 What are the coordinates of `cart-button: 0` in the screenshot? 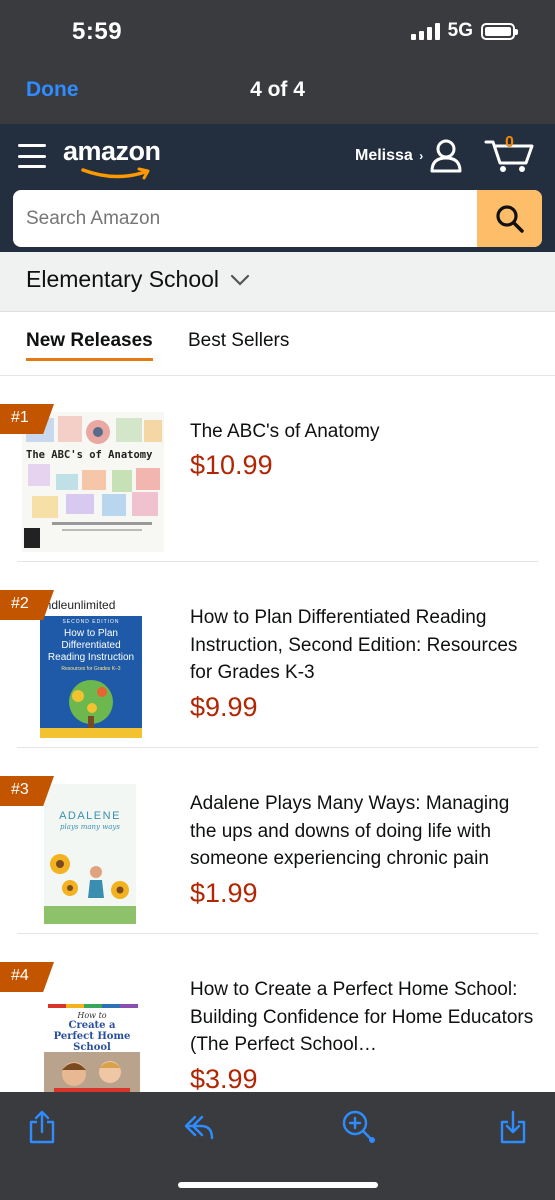 It's located at (509, 154).